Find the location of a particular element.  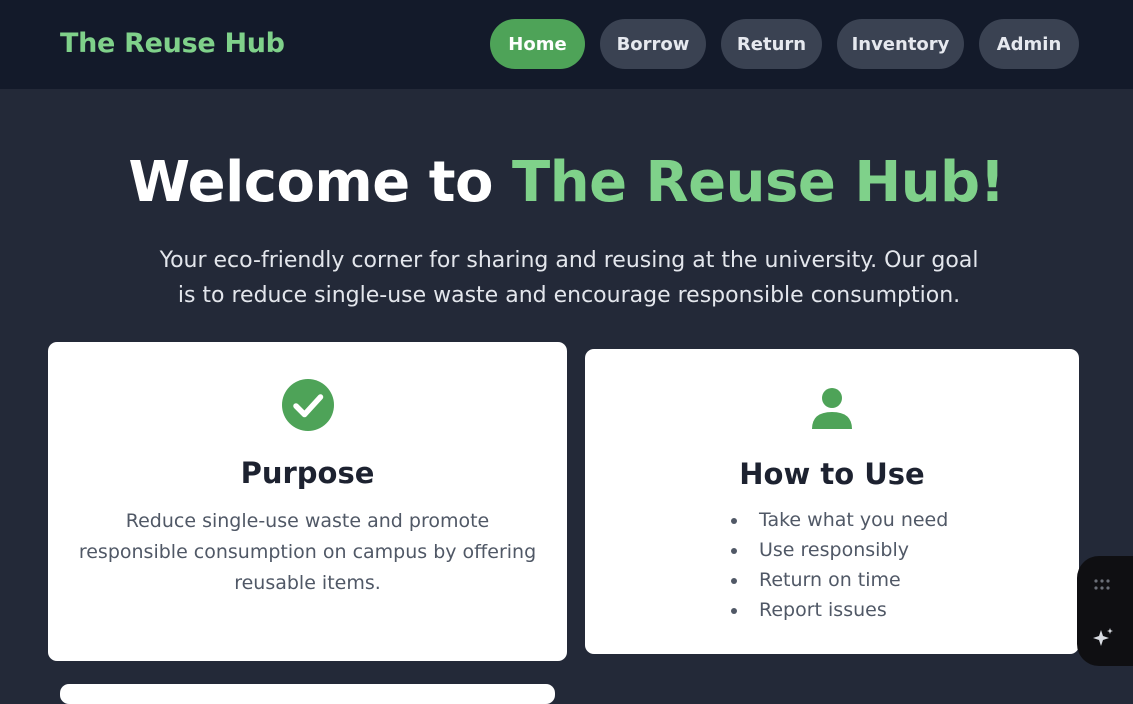

nav-home-button: Home is located at coordinates (537, 44).